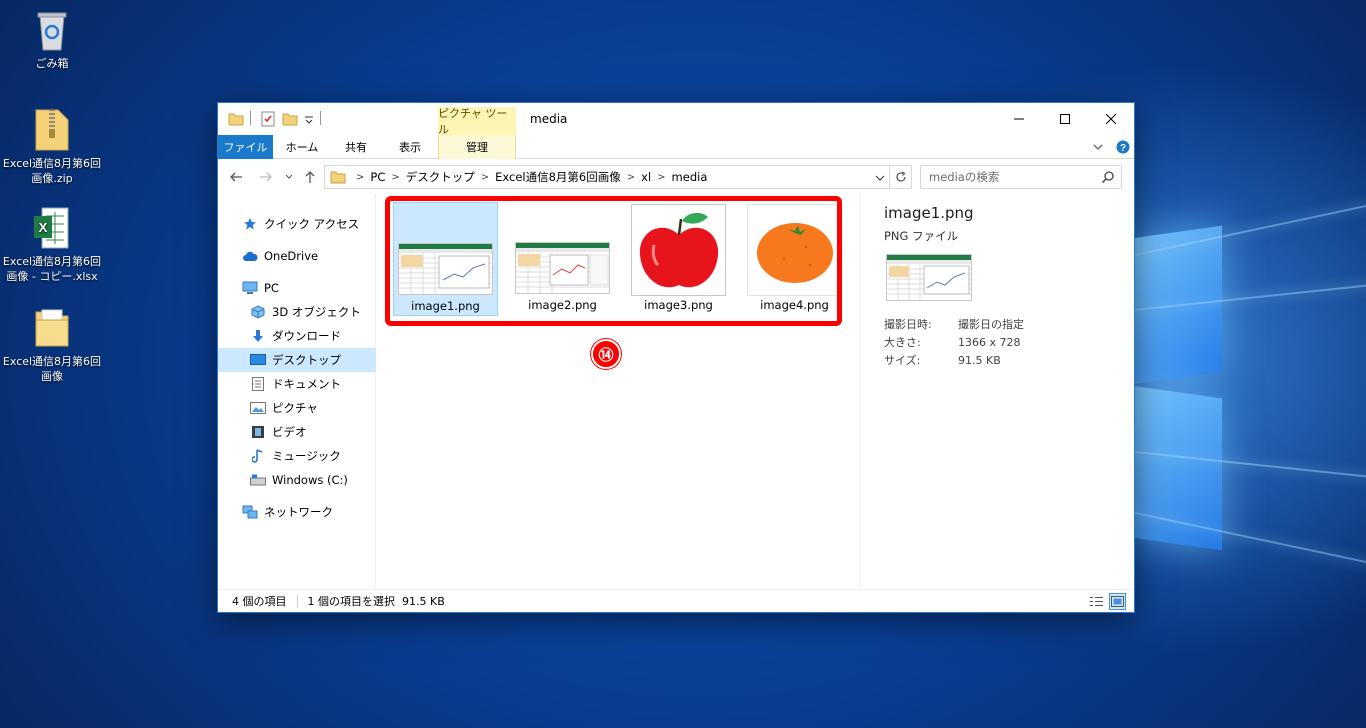 The image size is (1366, 728). Describe the element at coordinates (558, 177) in the screenshot. I see `breadcrumb-folder: Excel通信8月第6回画像` at that location.